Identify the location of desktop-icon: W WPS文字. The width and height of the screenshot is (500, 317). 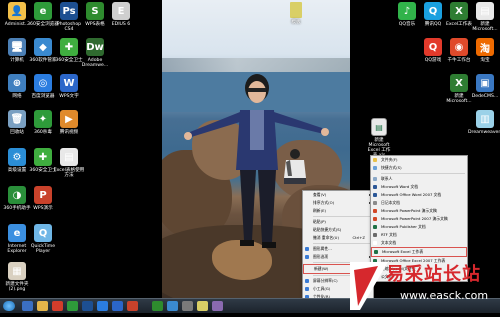
(69, 86).